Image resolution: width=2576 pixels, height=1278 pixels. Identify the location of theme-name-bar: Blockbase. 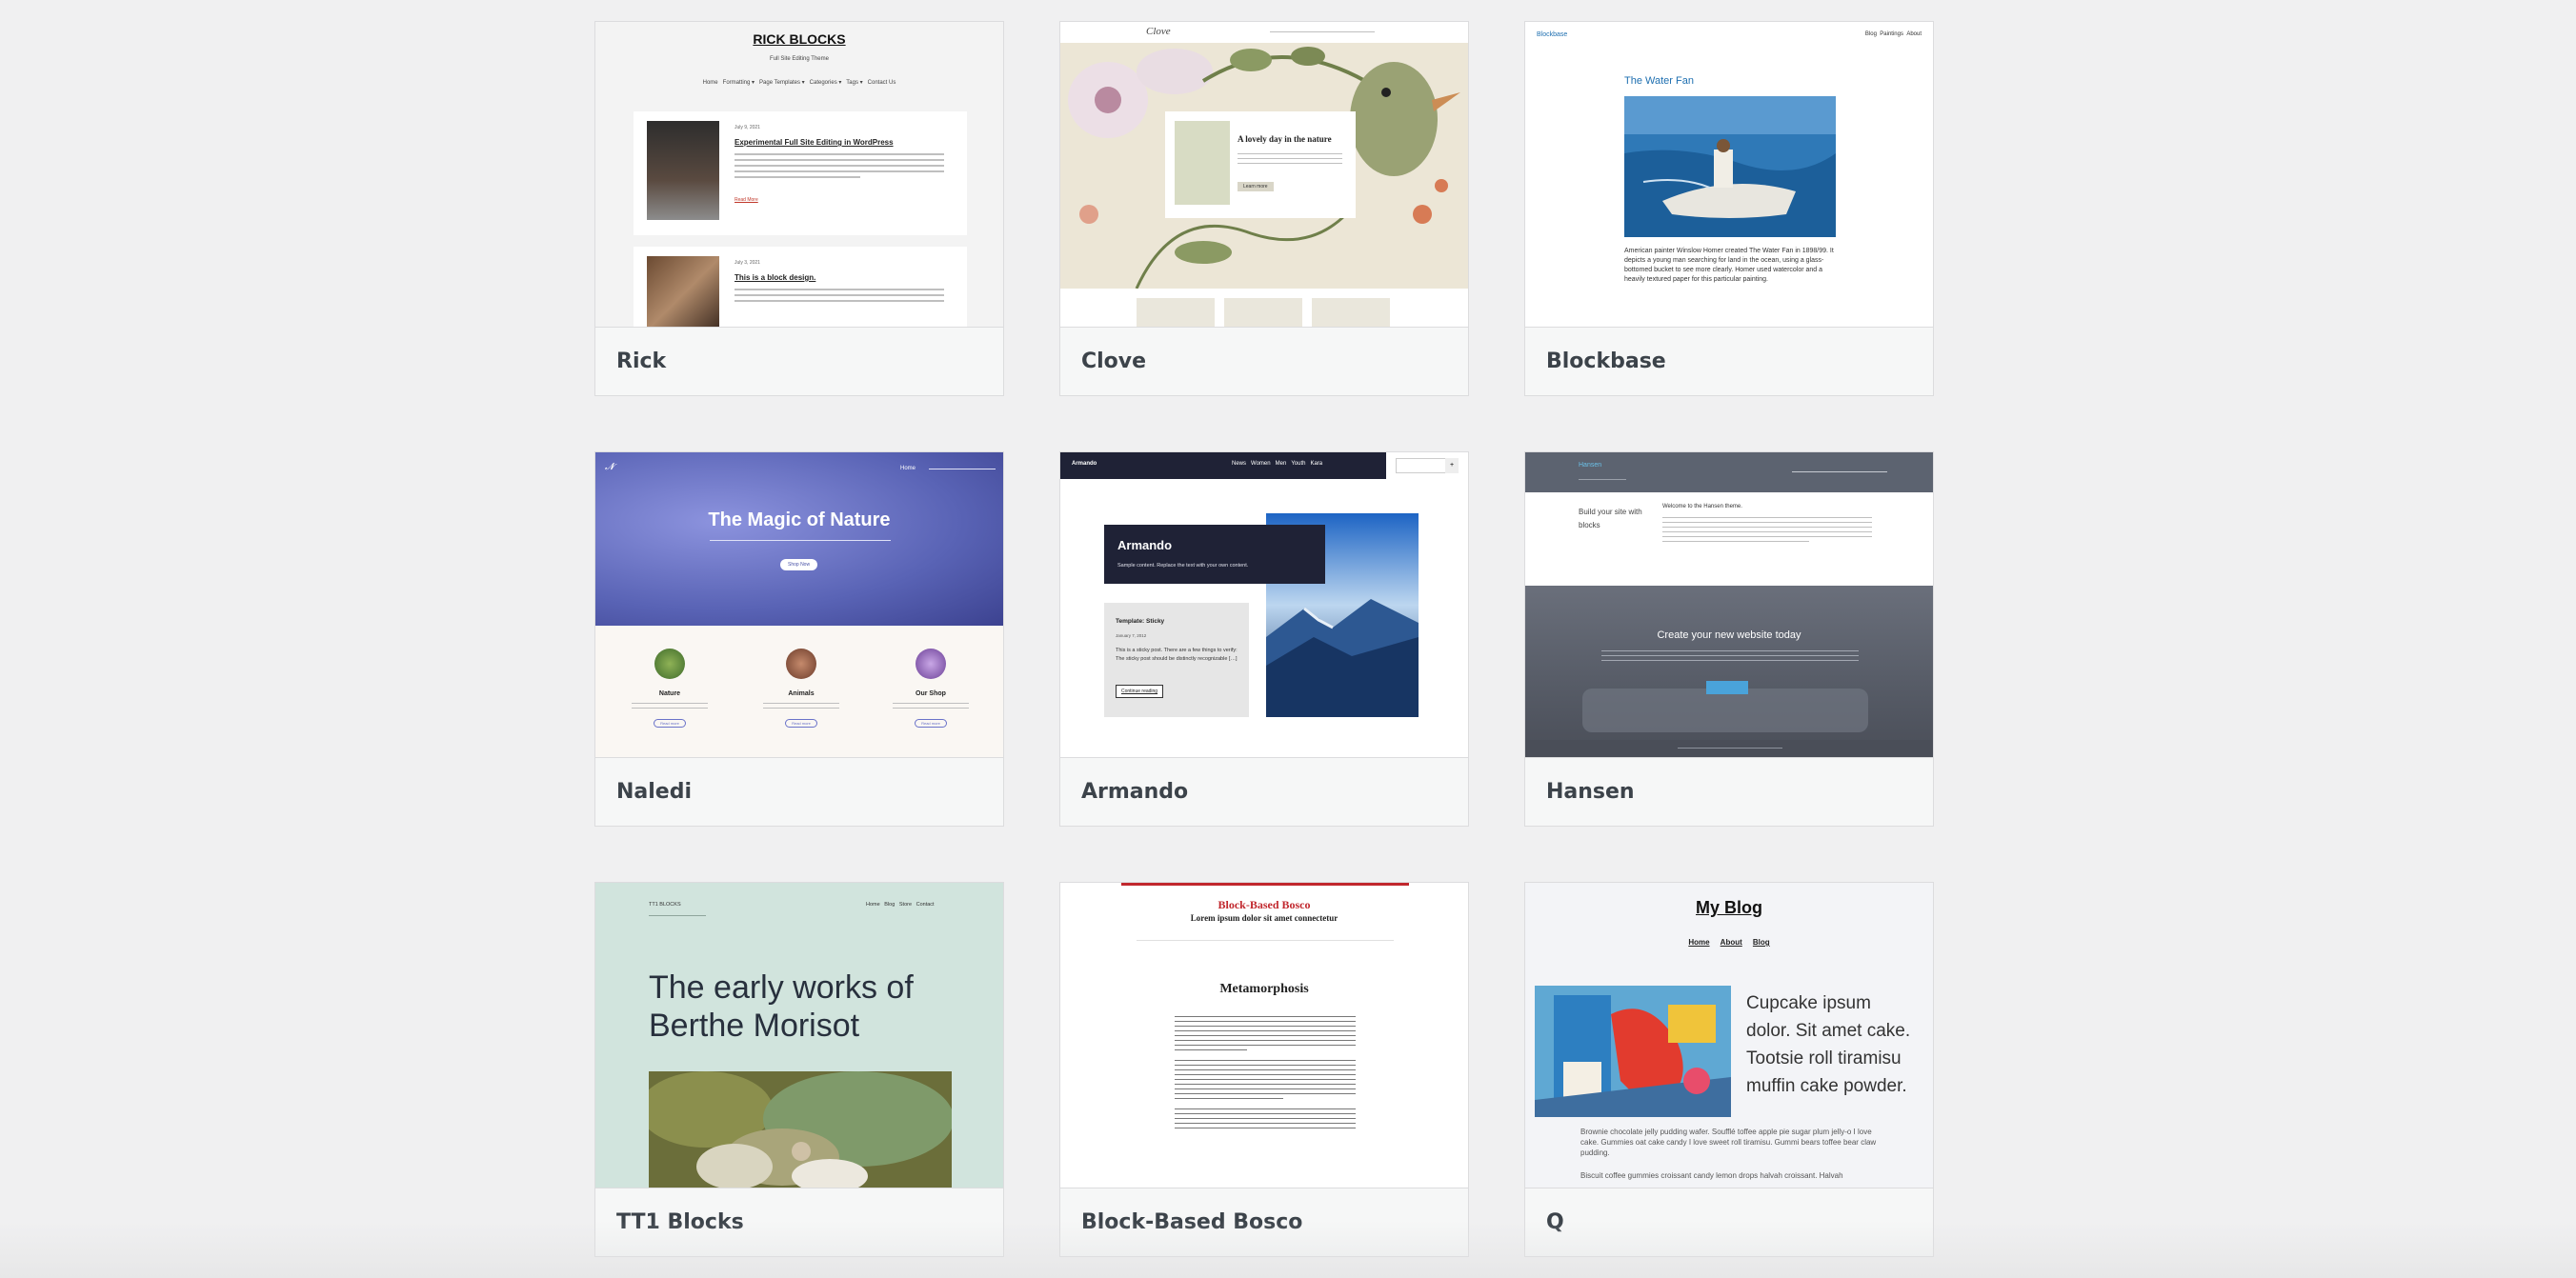
(1729, 361).